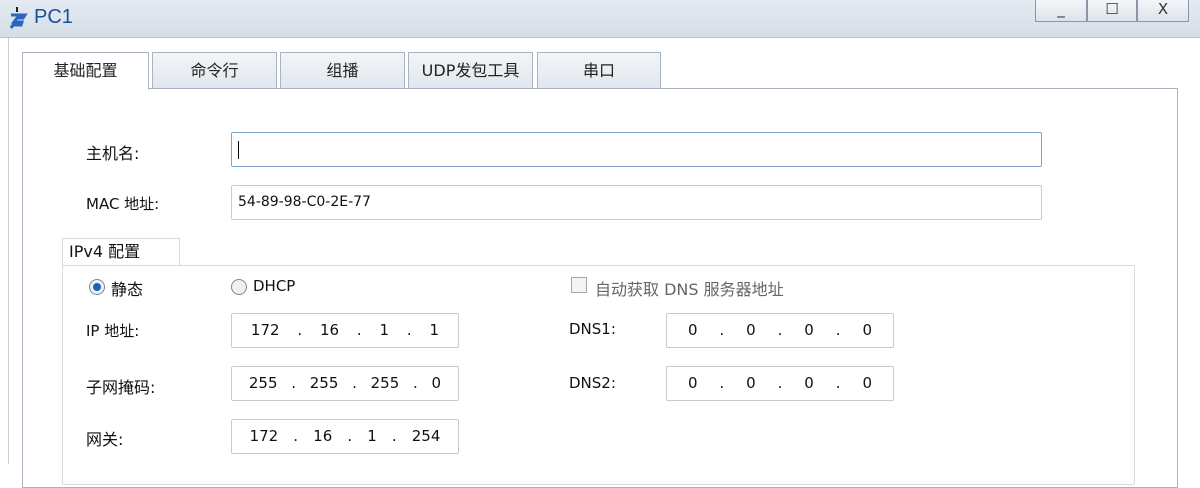  Describe the element at coordinates (436, 383) in the screenshot. I see `mask-octet: 0` at that location.